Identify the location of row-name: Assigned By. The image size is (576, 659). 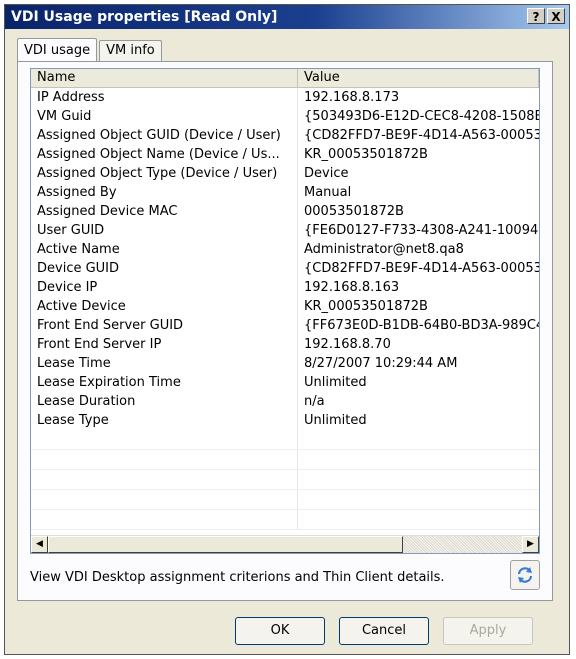
(164, 192).